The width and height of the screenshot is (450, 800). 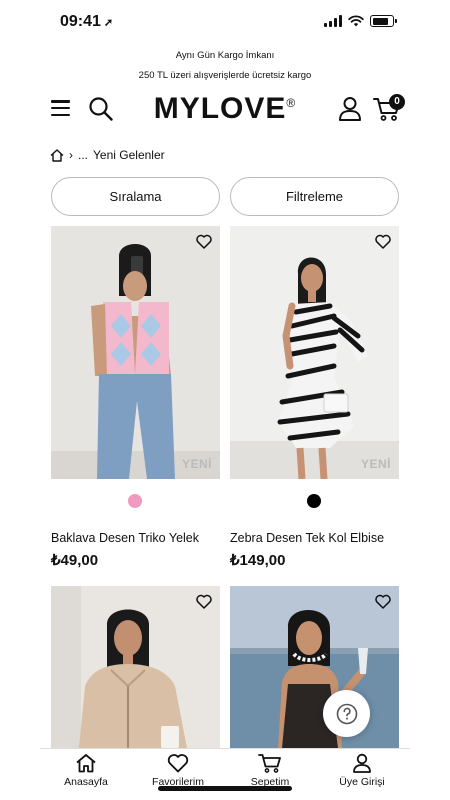 I want to click on product-photo-satin-dress, so click(x=314, y=667).